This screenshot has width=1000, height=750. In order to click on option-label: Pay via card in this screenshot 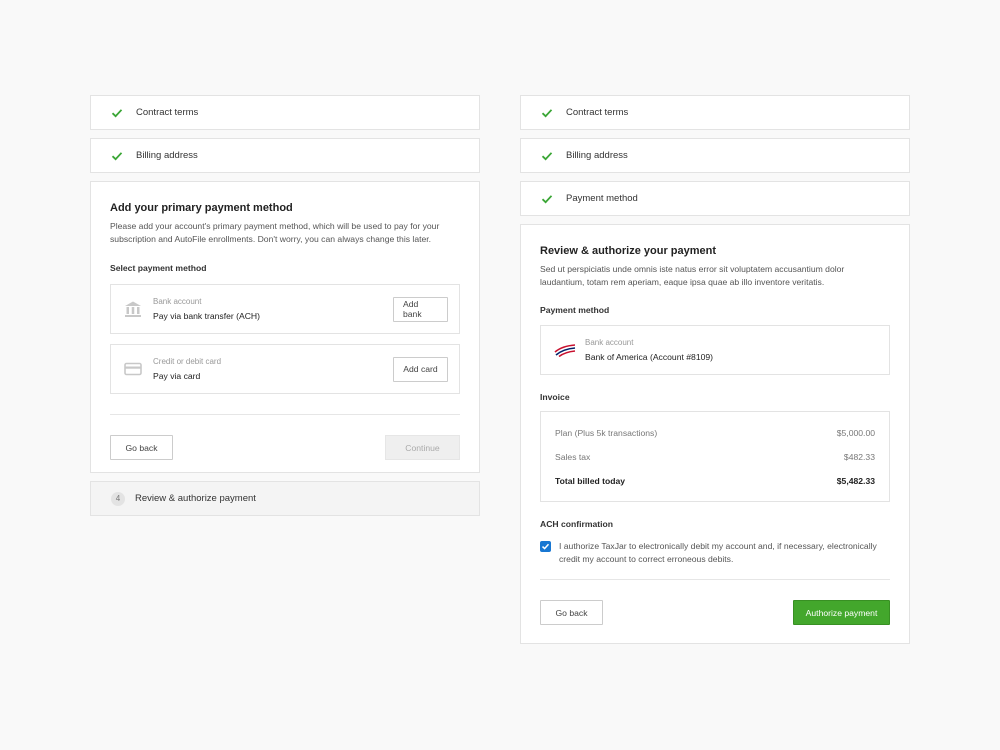, I will do `click(177, 376)`.